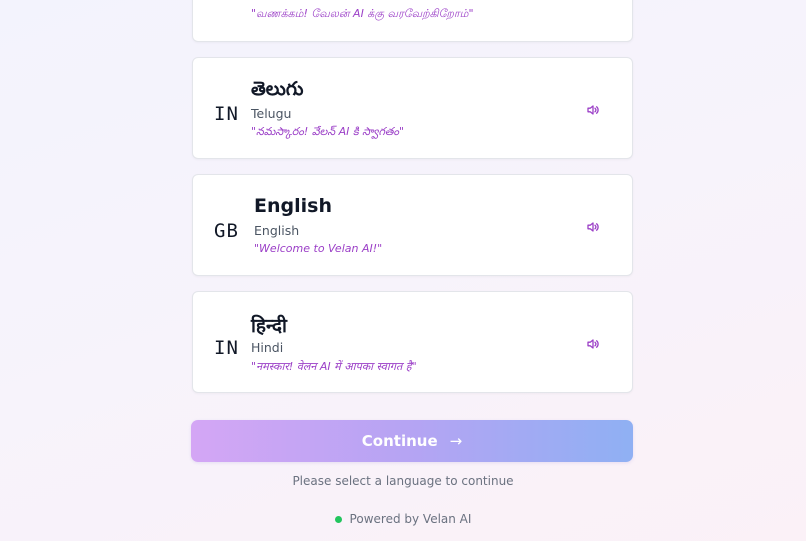 The width and height of the screenshot is (806, 541). Describe the element at coordinates (271, 113) in the screenshot. I see `language-english-name: Telugu` at that location.